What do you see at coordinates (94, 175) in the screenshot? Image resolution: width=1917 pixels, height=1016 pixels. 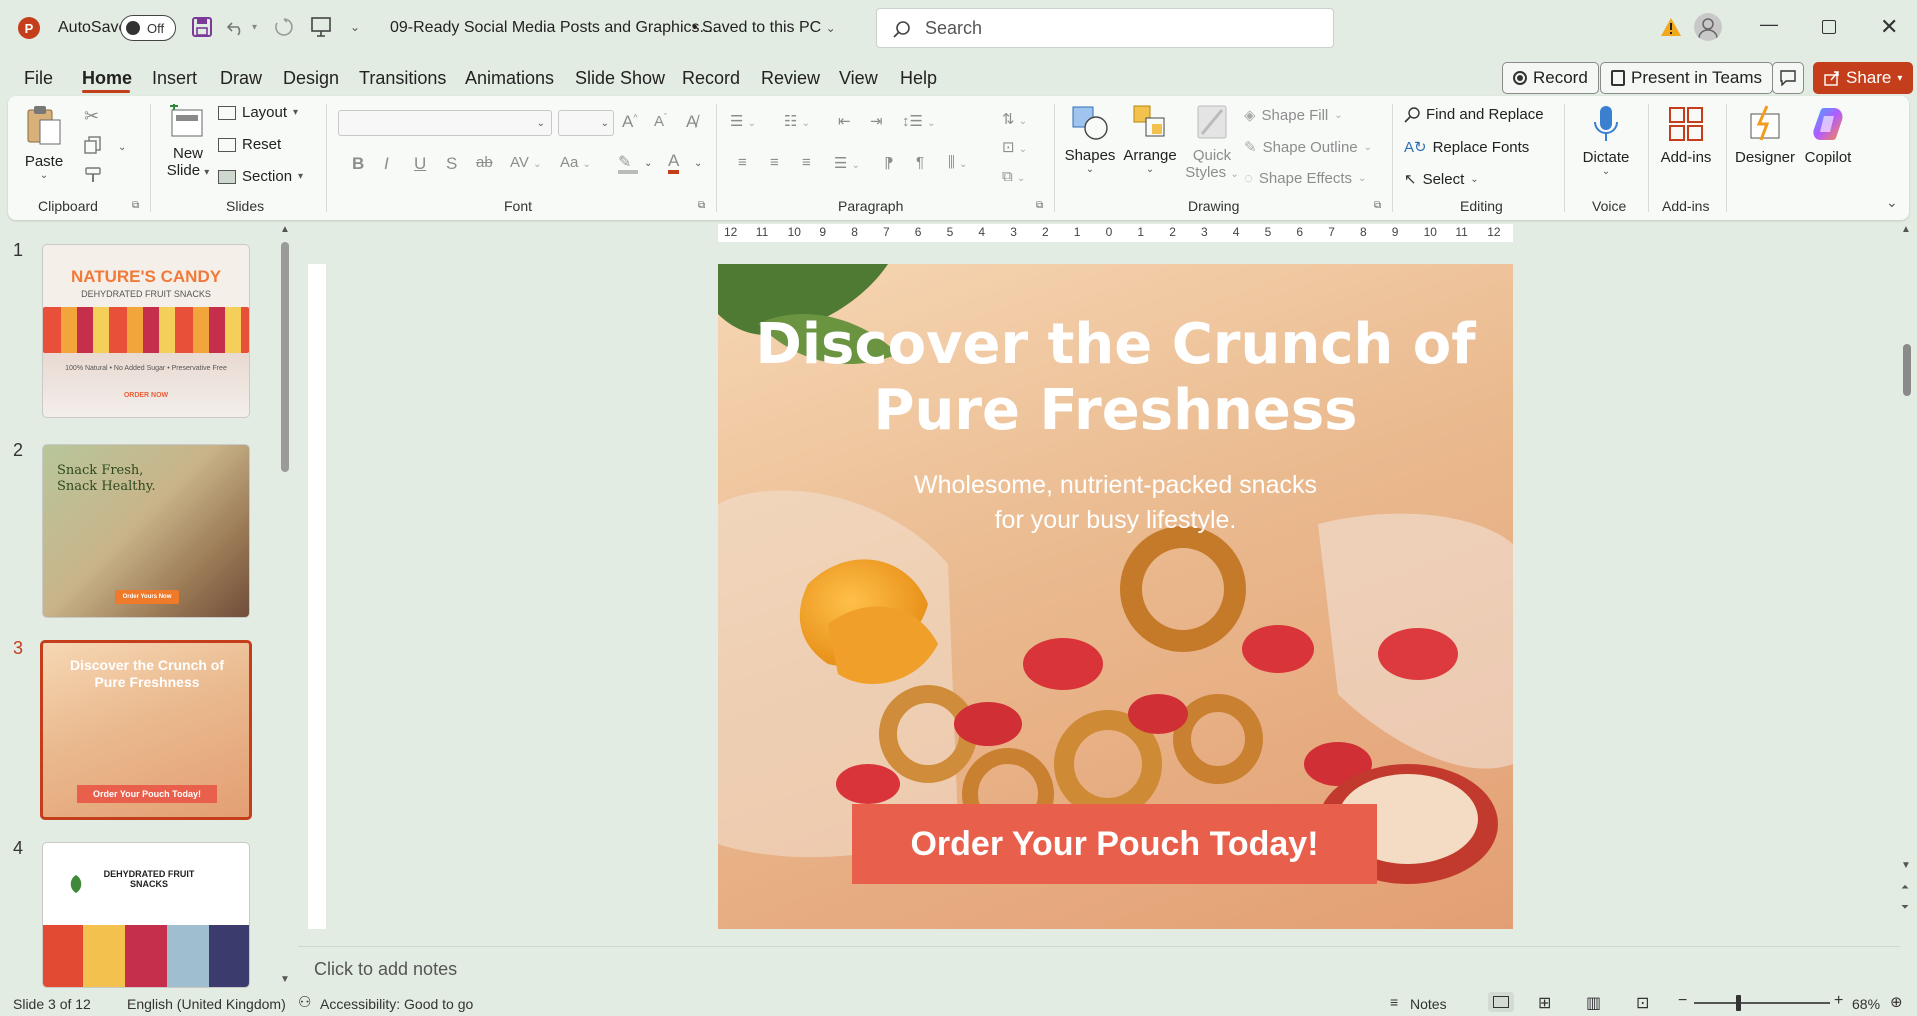 I see `format-painter-icon` at bounding box center [94, 175].